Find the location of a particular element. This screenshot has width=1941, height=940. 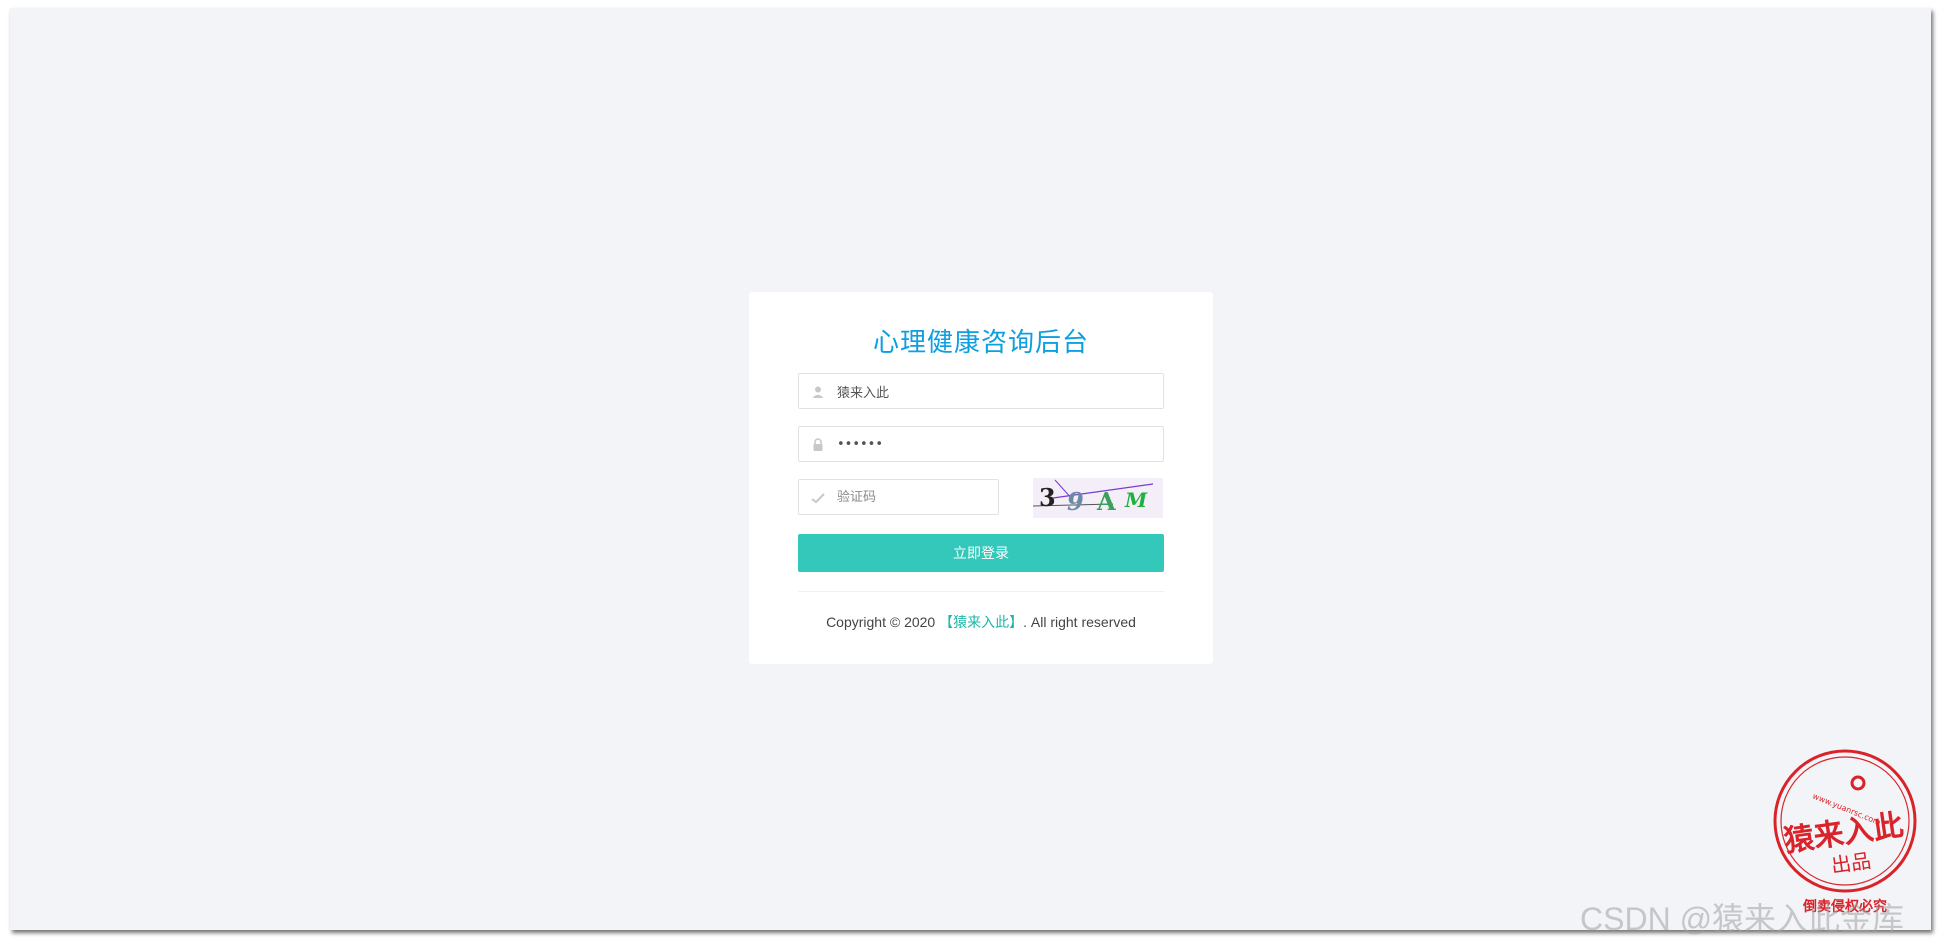

copyright-suffix: . All right reserved is located at coordinates (1079, 622).